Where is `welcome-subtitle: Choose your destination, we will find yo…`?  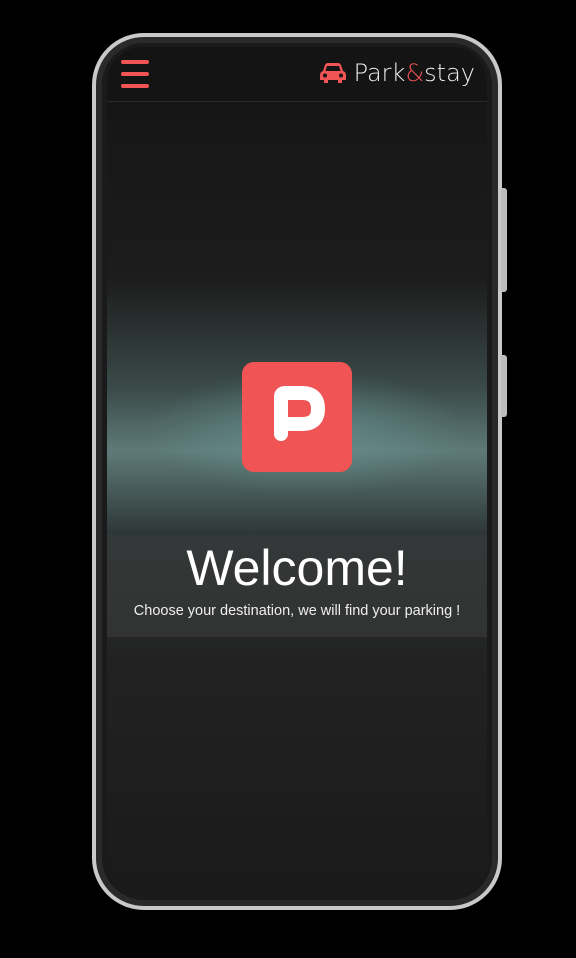 welcome-subtitle: Choose your destination, we will find yo… is located at coordinates (297, 611).